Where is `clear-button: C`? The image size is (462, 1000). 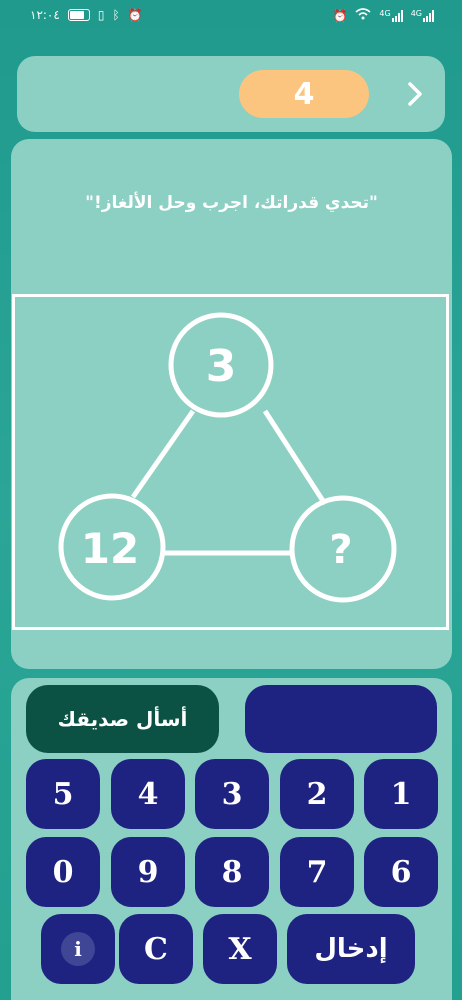
clear-button: C is located at coordinates (156, 949).